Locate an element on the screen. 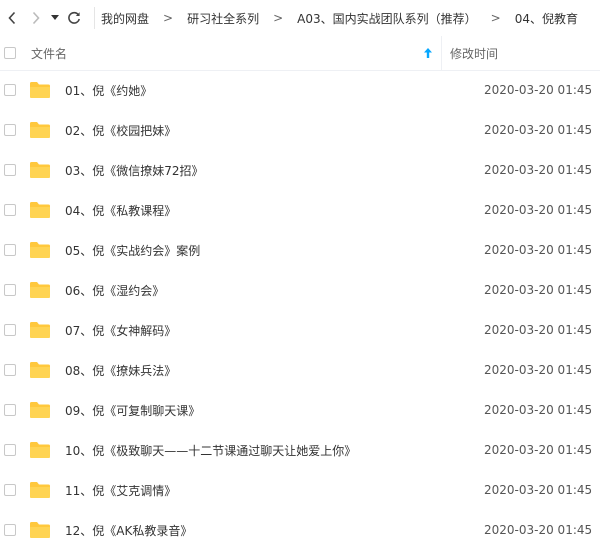  forward-button is located at coordinates (36, 18).